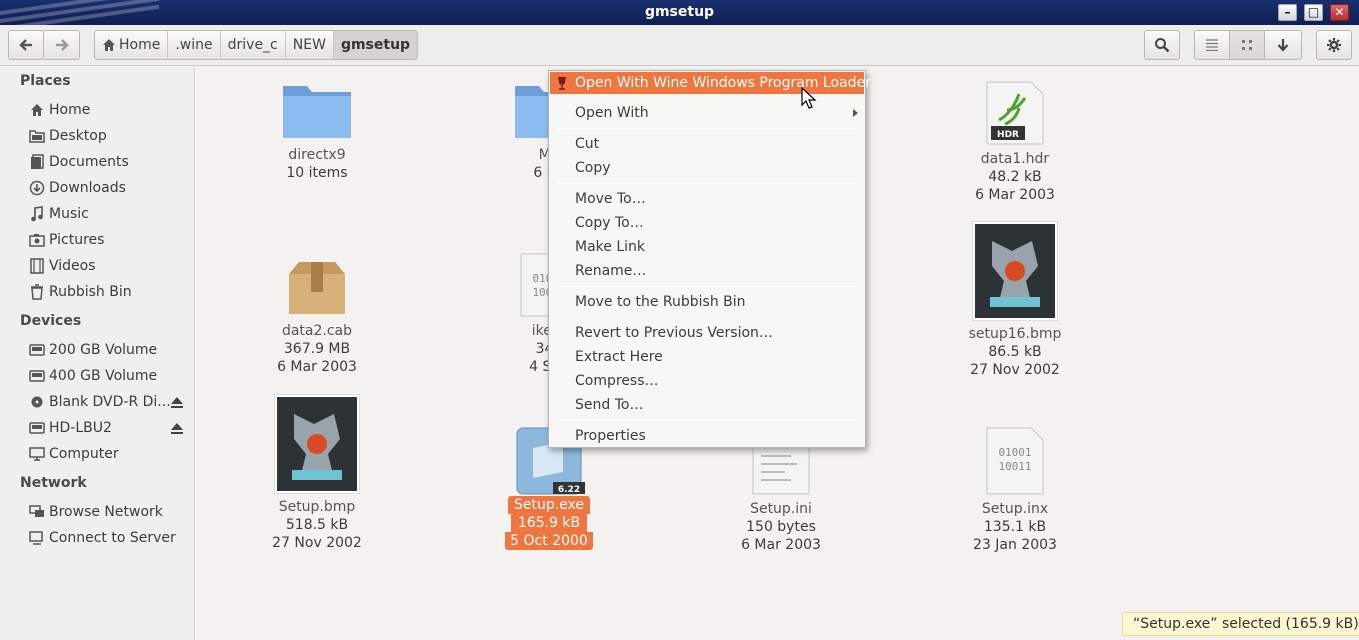 This screenshot has height=640, width=1359. I want to click on grid-view-icon, so click(1247, 45).